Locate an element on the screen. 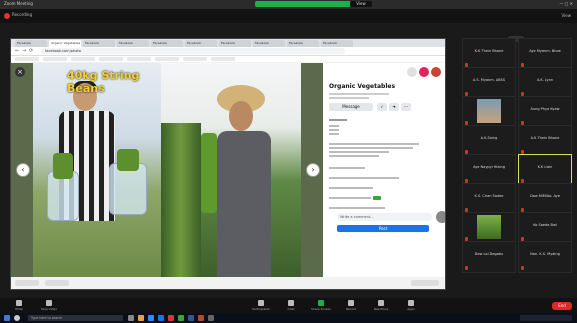 The image size is (577, 323). view-options-button: View is located at coordinates (361, 4).